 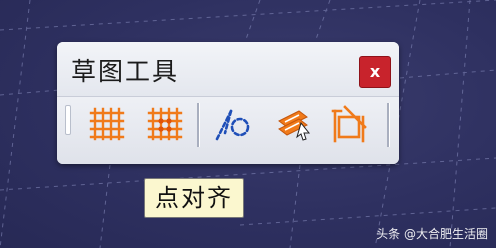 I want to click on toolbar-title: 草图工具, so click(x=125, y=71).